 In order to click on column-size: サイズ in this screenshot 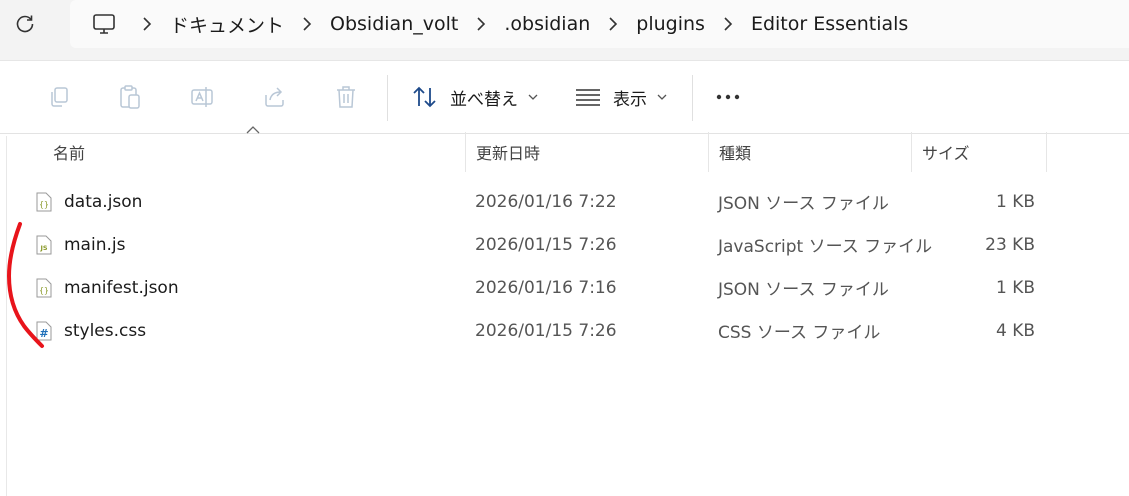, I will do `click(979, 152)`.